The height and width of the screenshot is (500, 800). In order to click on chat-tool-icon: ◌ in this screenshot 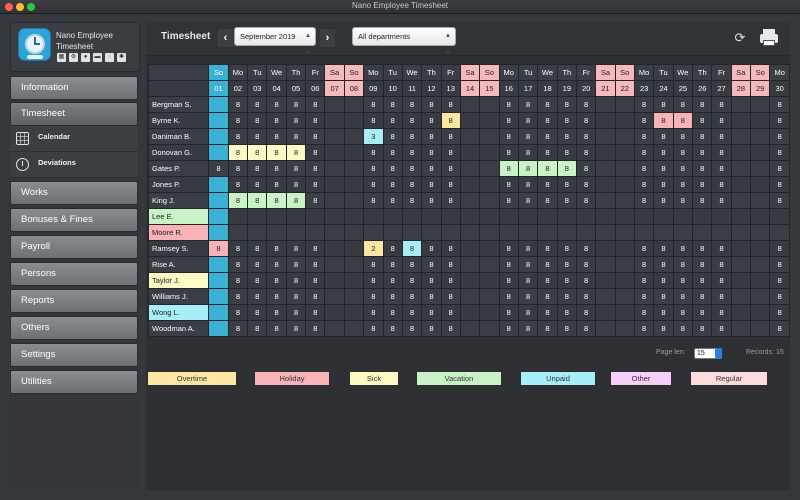, I will do `click(109, 57)`.